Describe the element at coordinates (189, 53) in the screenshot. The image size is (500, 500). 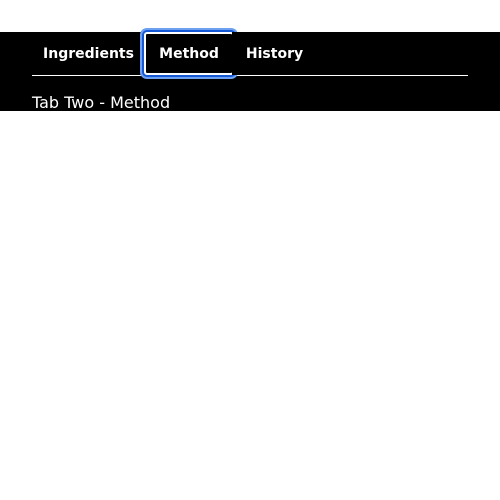
I see `tab-method: Method` at that location.